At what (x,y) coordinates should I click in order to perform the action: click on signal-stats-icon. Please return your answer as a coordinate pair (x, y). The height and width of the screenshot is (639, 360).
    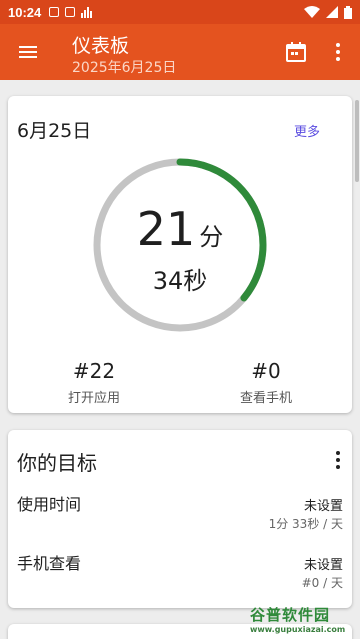
    Looking at the image, I should click on (87, 12).